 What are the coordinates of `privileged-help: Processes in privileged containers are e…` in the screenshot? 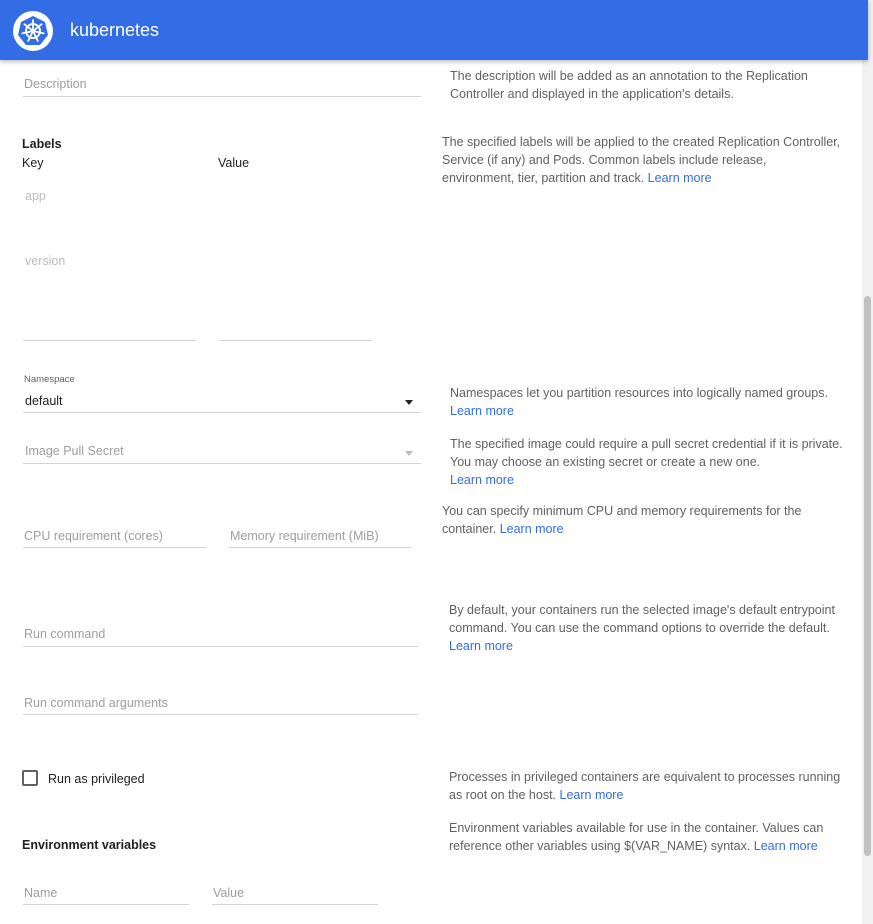 It's located at (645, 786).